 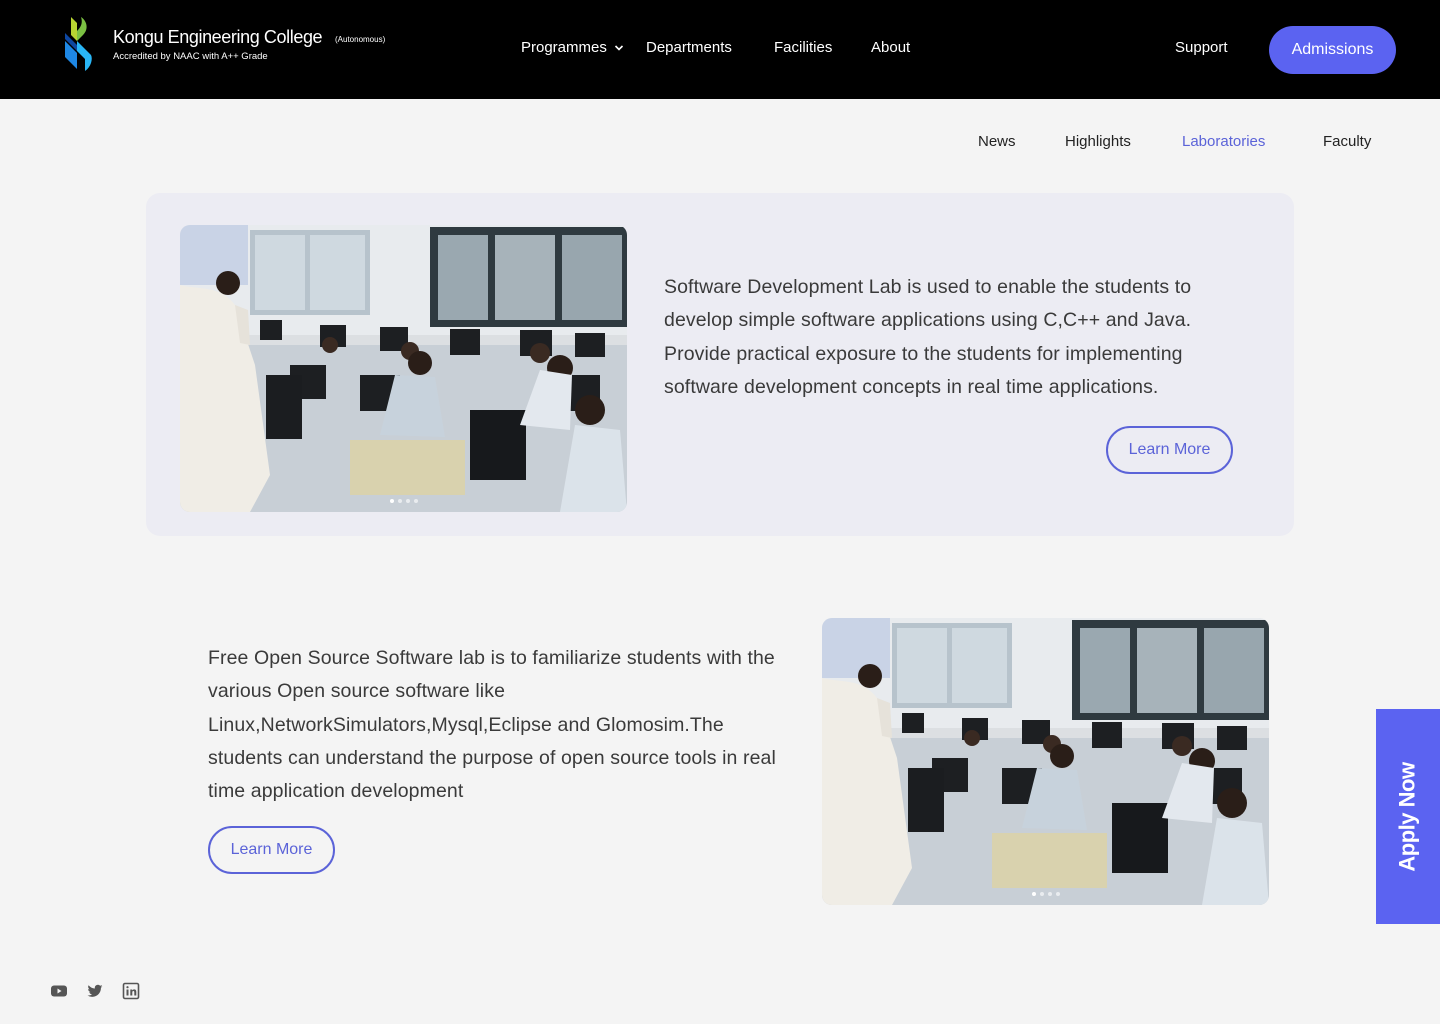 What do you see at coordinates (218, 37) in the screenshot?
I see `college-name: Kongu Engineering College` at bounding box center [218, 37].